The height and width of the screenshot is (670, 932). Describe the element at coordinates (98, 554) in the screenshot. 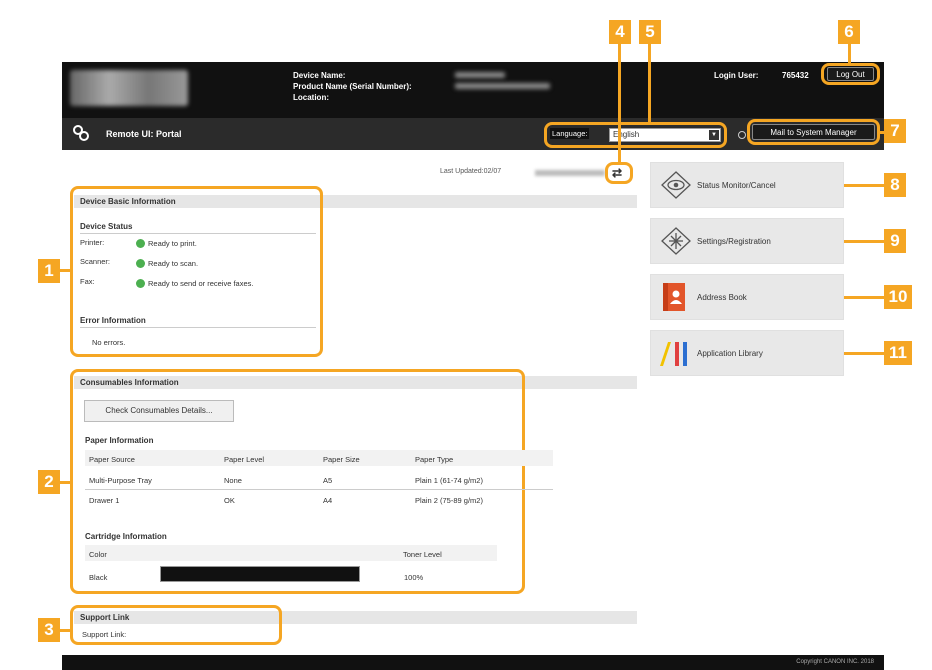

I see `cartridge-col-color: Color` at that location.